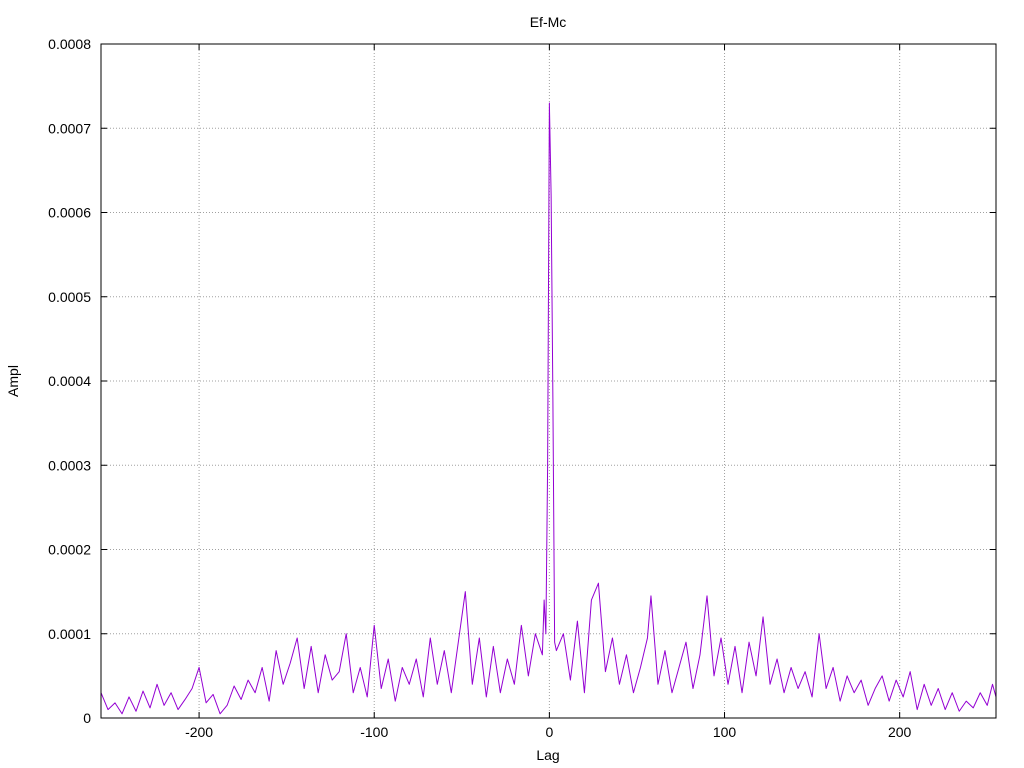  What do you see at coordinates (69, 44) in the screenshot?
I see `y-tick-label: 0.0008` at bounding box center [69, 44].